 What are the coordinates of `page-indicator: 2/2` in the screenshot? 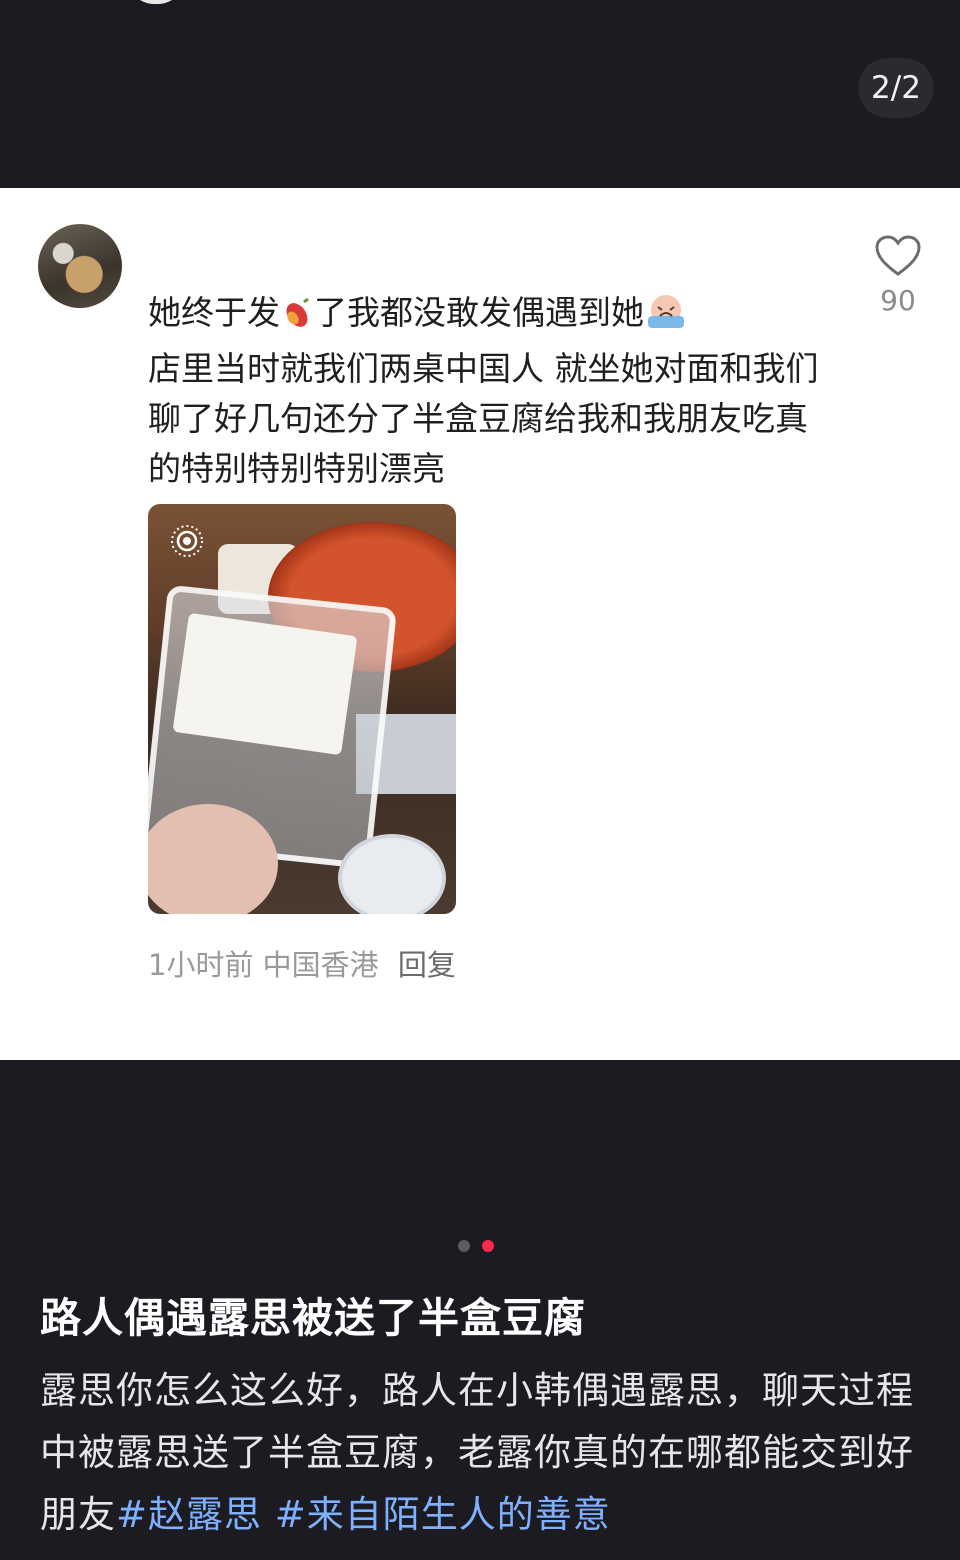 It's located at (896, 88).